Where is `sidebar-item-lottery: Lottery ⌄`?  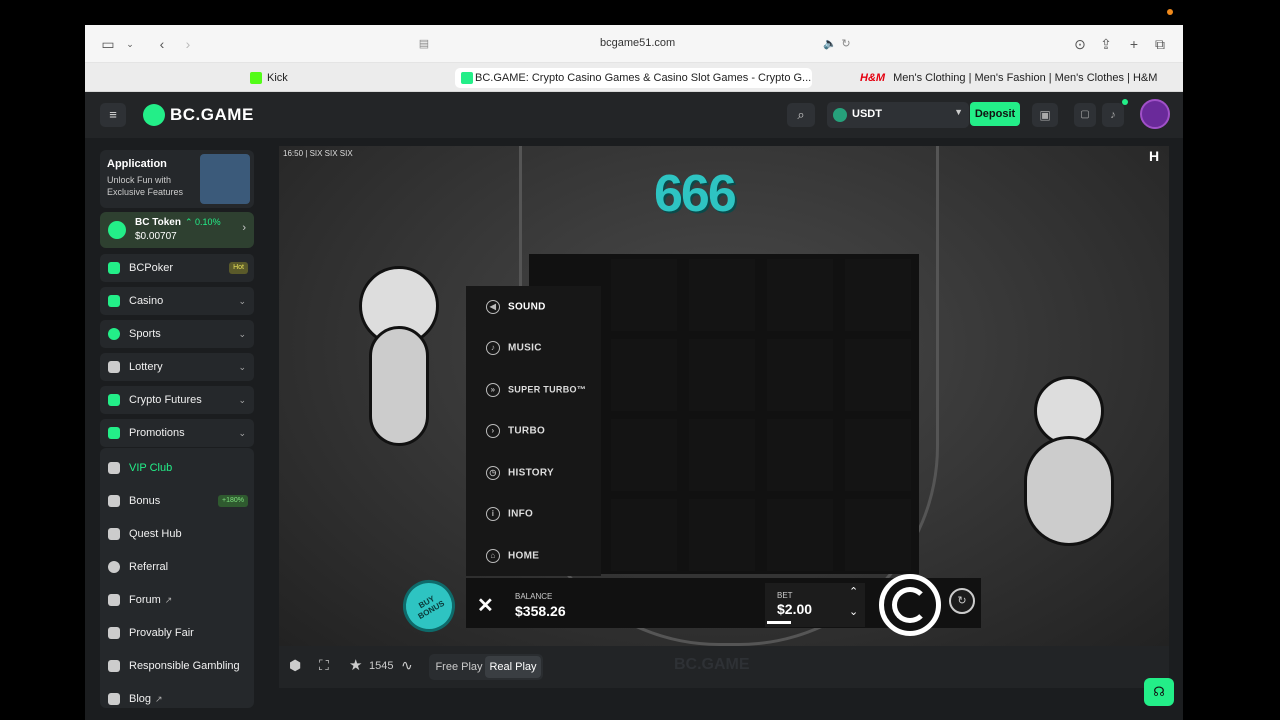
sidebar-item-lottery: Lottery ⌄ is located at coordinates (177, 367).